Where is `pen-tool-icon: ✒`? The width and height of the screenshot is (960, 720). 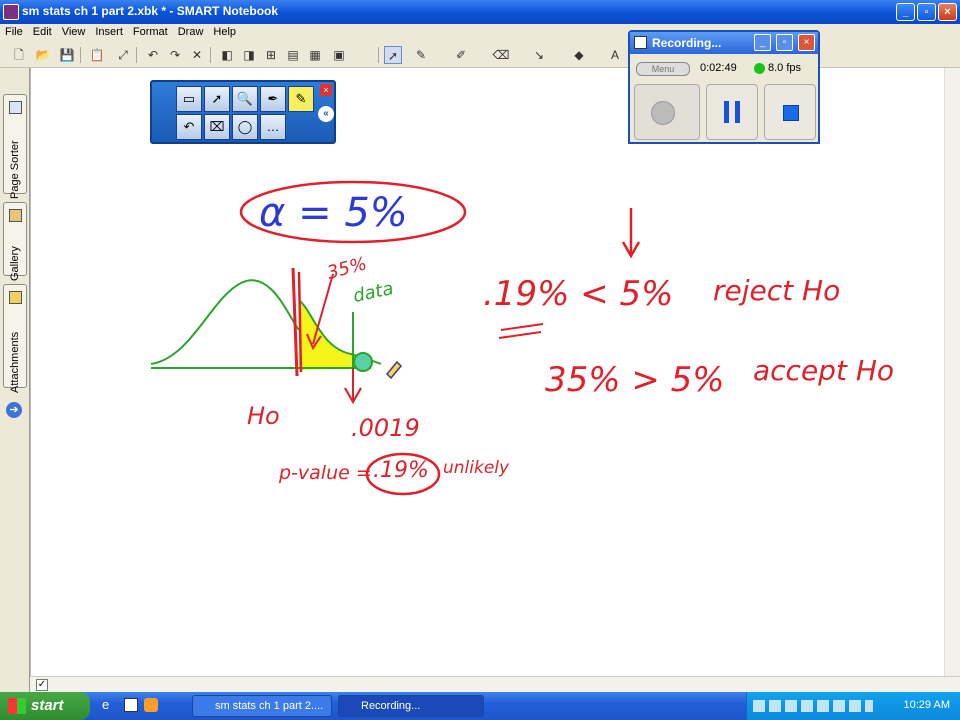
pen-tool-icon: ✒ is located at coordinates (273, 99).